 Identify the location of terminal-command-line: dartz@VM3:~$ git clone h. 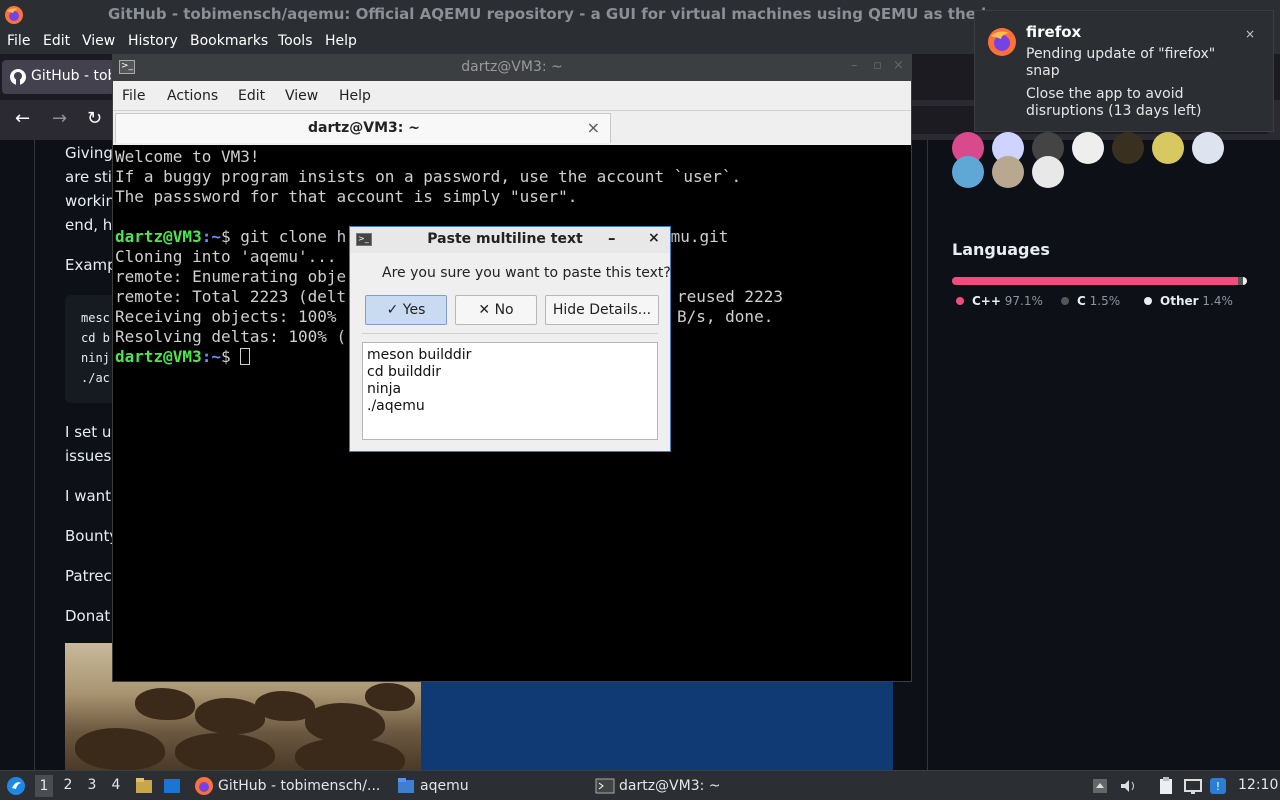
(231, 236).